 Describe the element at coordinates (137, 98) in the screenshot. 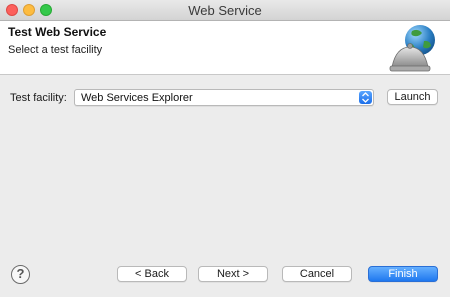

I see `test-facility-value: Web Services Explorer` at that location.